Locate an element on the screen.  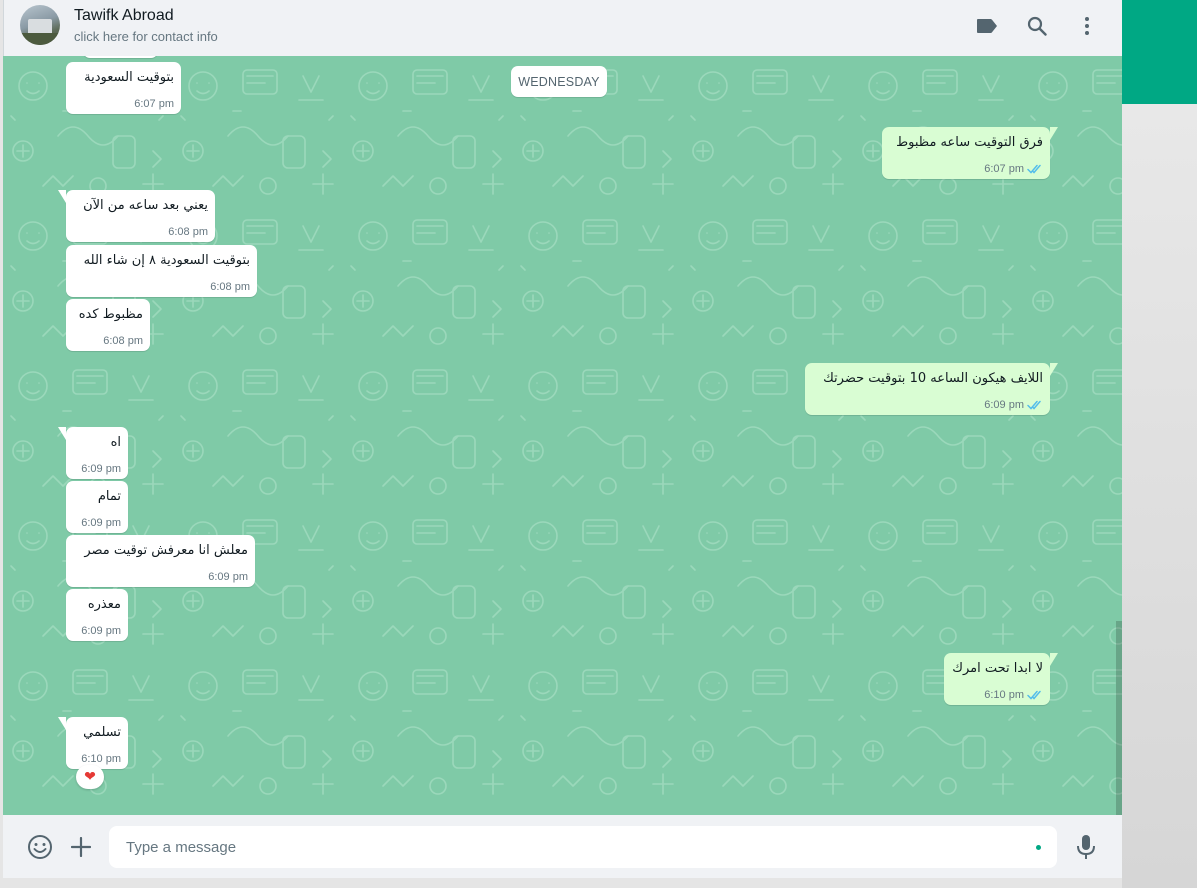
message-bubble-incoming: بتوقيت السعودية ٨ إن شاء الله 6:08 pm is located at coordinates (161, 271).